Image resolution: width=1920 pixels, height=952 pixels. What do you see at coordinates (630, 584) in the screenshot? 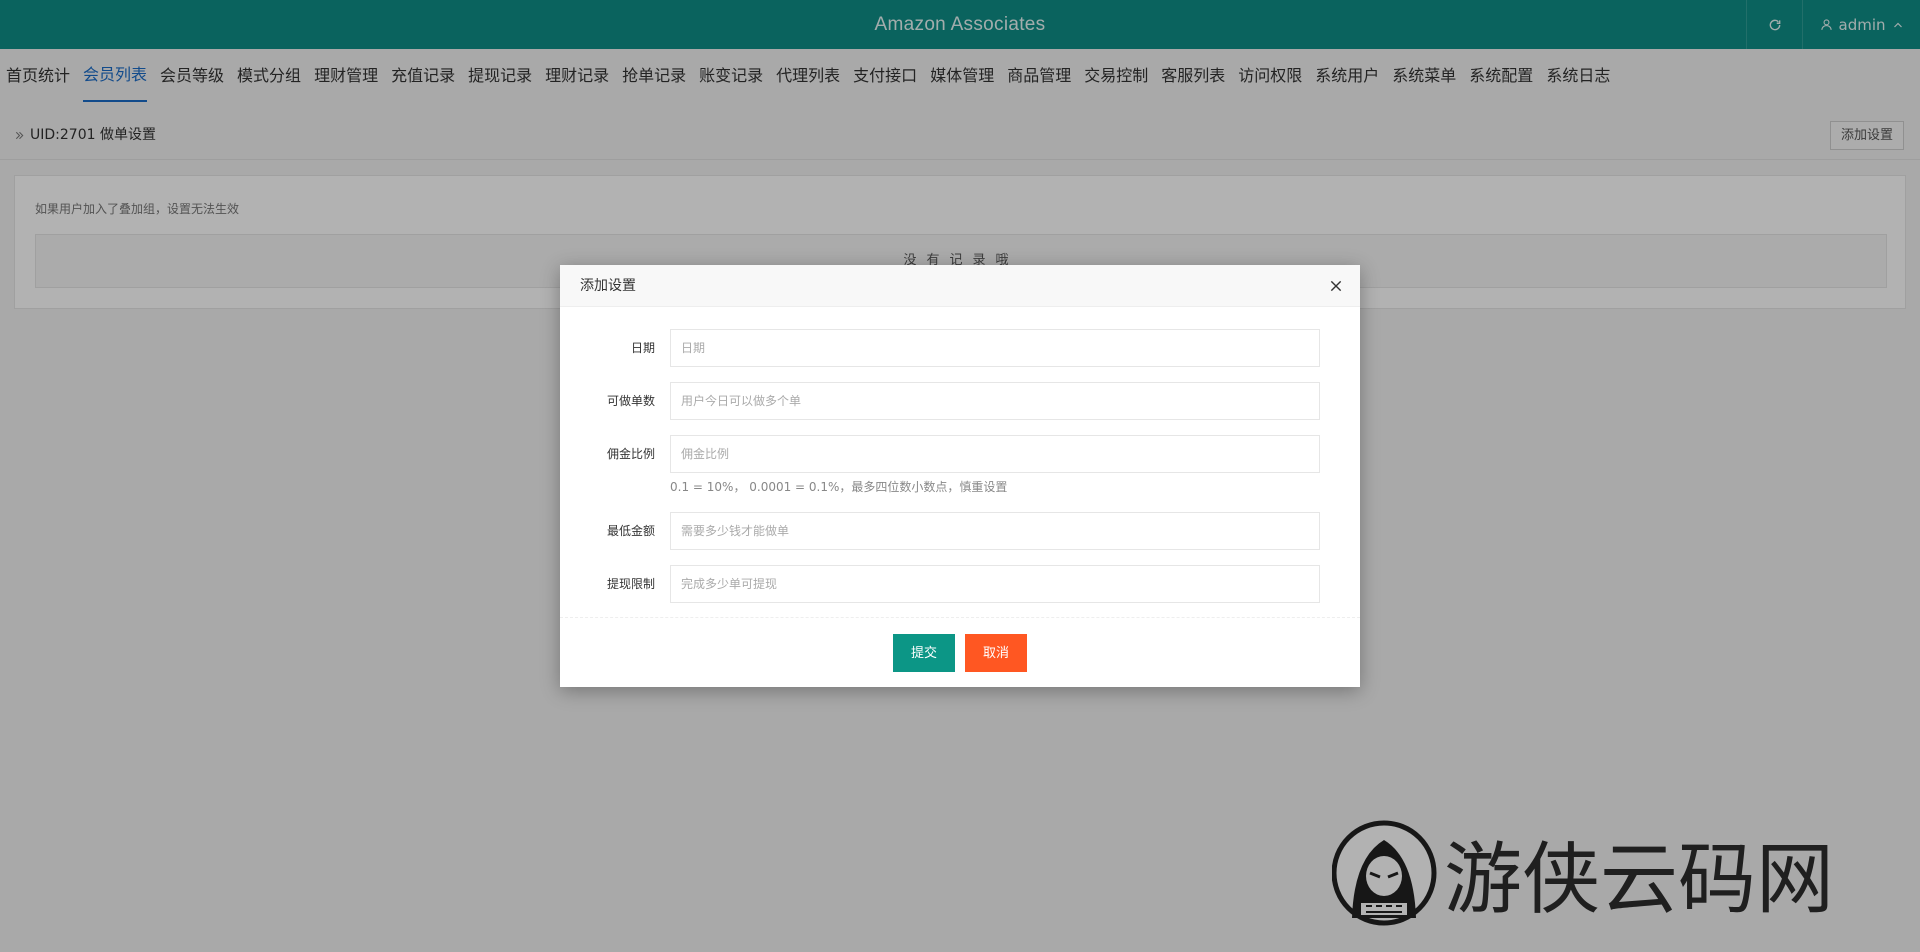
I see `withdraw-limit-label: 提现限制` at bounding box center [630, 584].